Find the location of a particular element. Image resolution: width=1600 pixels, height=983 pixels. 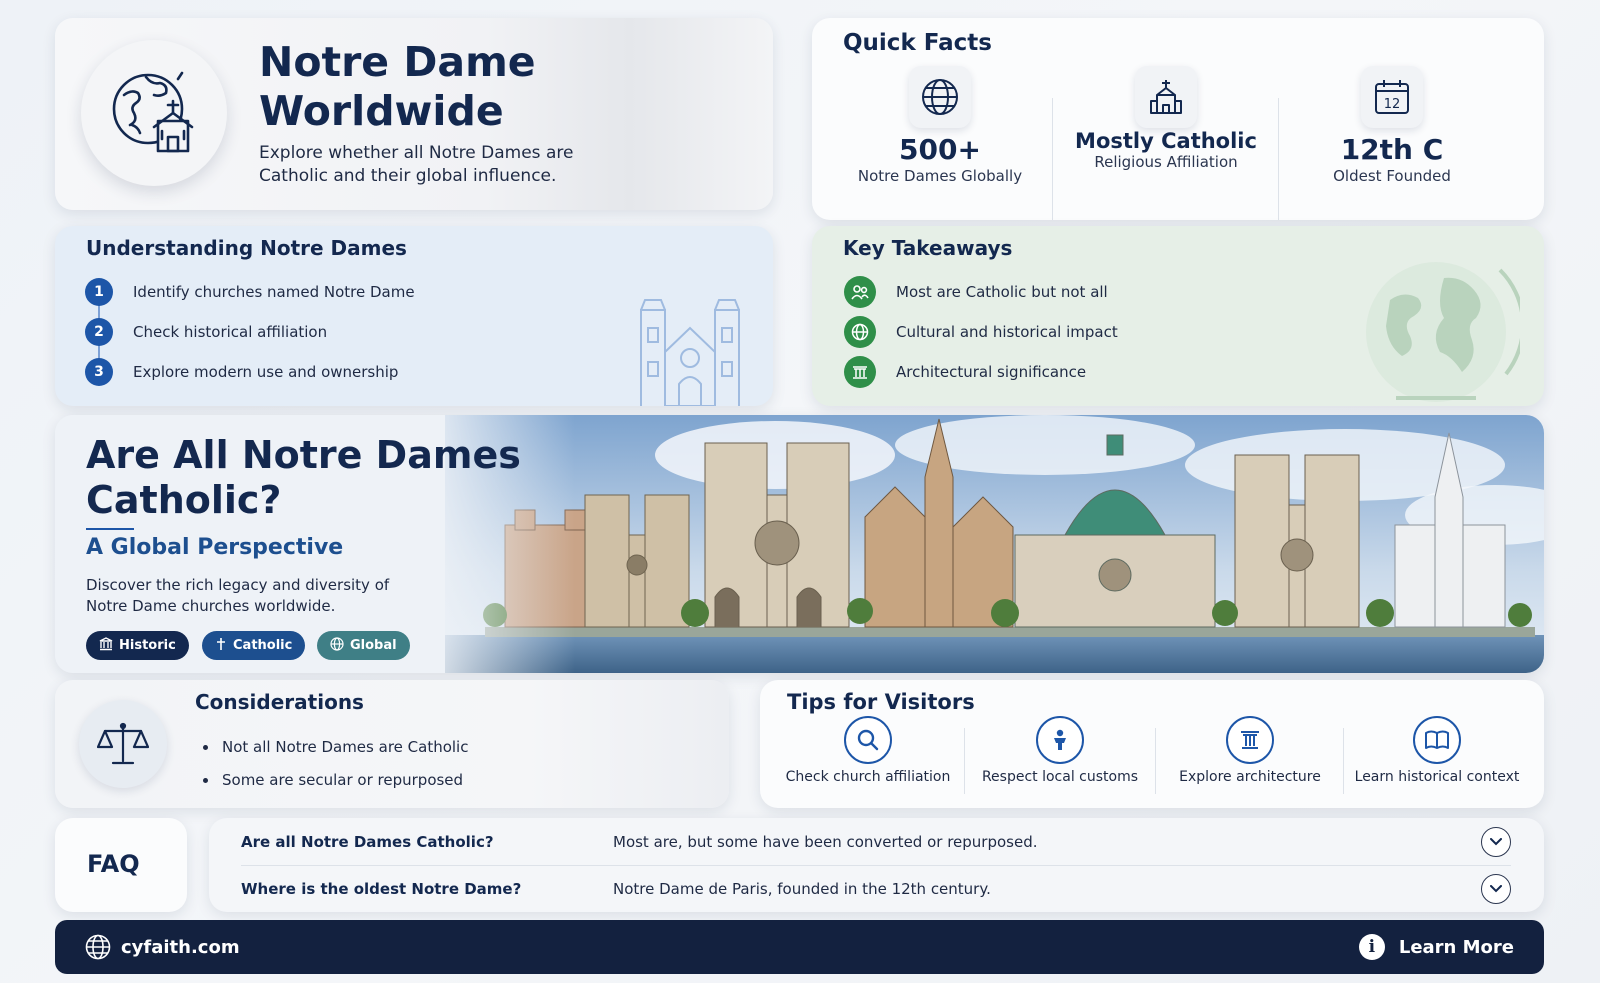

takeaway-item: Most are Catholic but not all is located at coordinates (976, 292).